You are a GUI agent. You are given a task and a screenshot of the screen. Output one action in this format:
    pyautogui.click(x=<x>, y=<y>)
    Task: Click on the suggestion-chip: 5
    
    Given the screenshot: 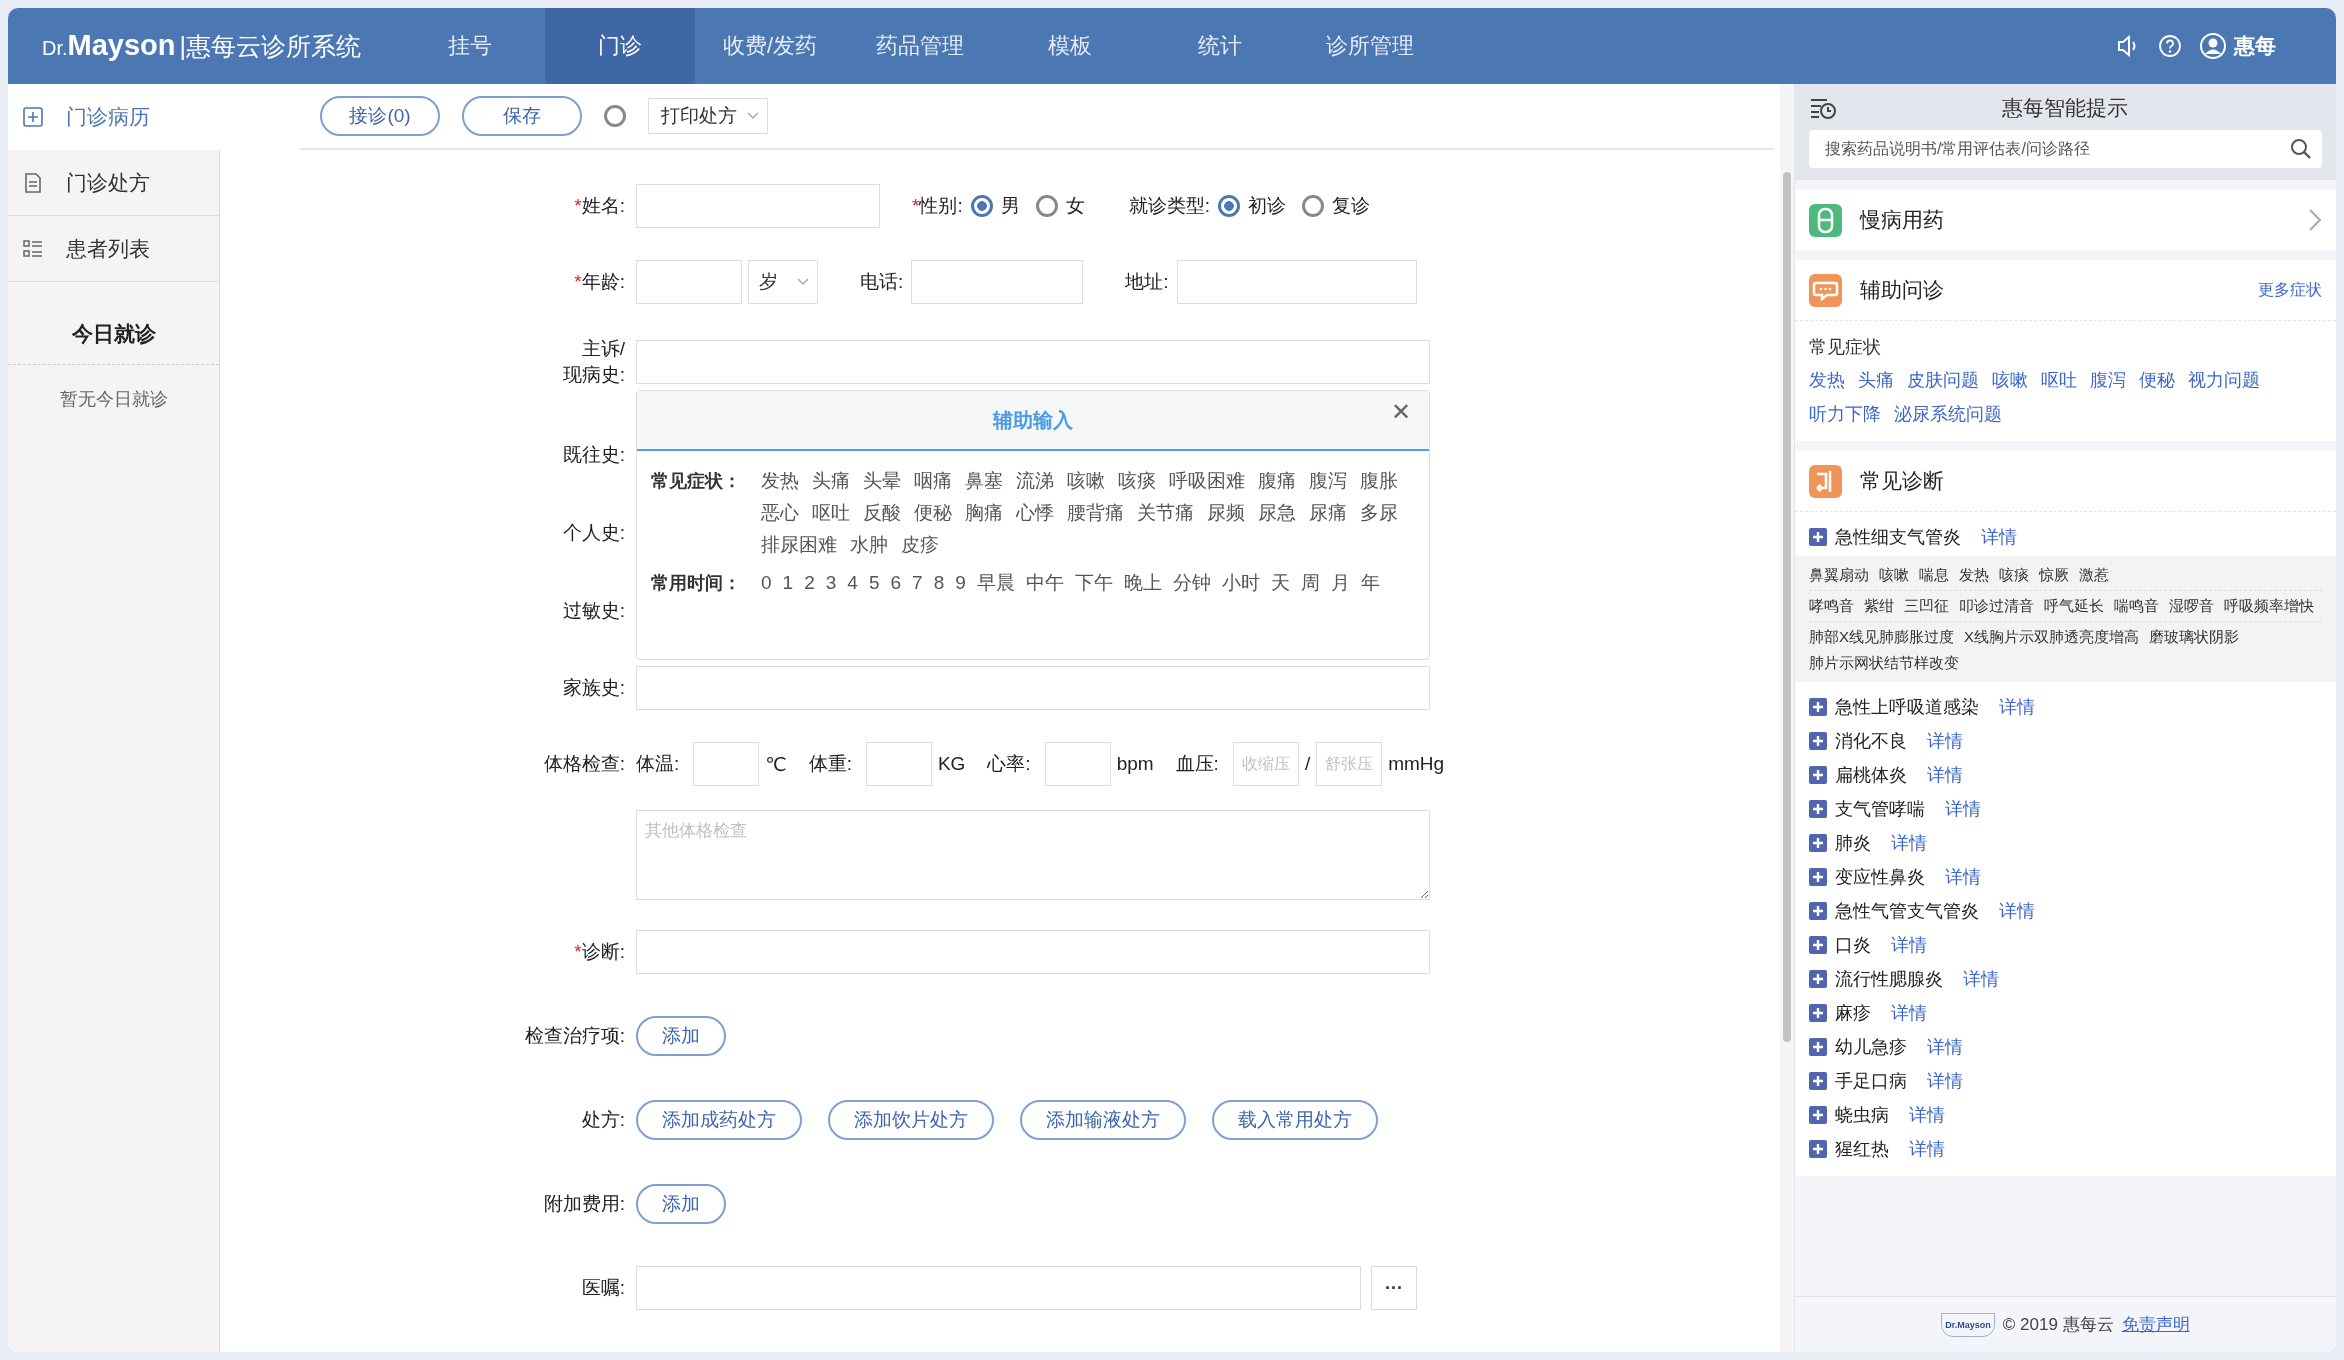 What is the action you would take?
    pyautogui.click(x=874, y=583)
    